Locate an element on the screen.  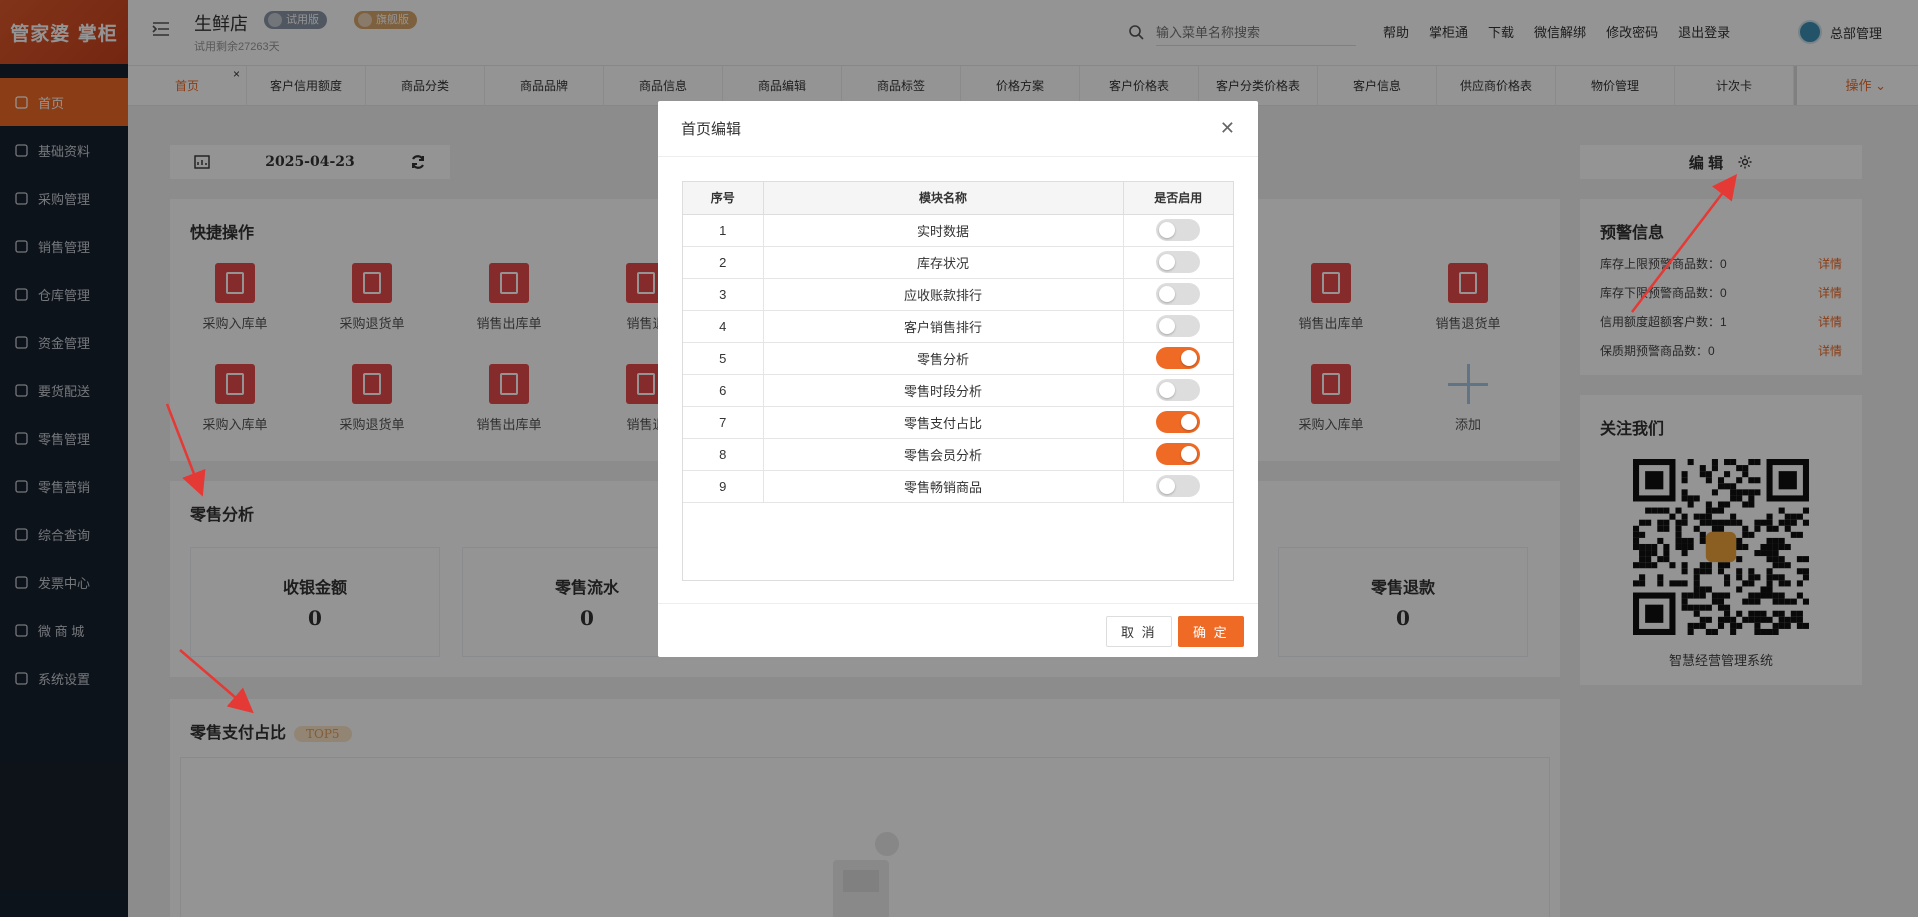
module-row: 8 零售会员分析 is located at coordinates (958, 454).